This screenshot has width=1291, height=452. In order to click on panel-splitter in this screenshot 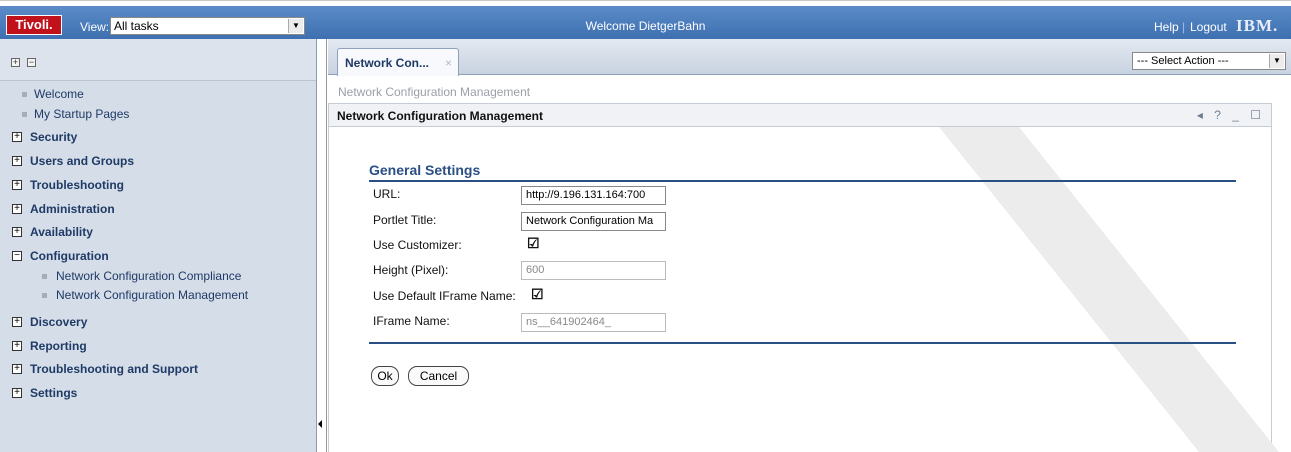, I will do `click(322, 245)`.